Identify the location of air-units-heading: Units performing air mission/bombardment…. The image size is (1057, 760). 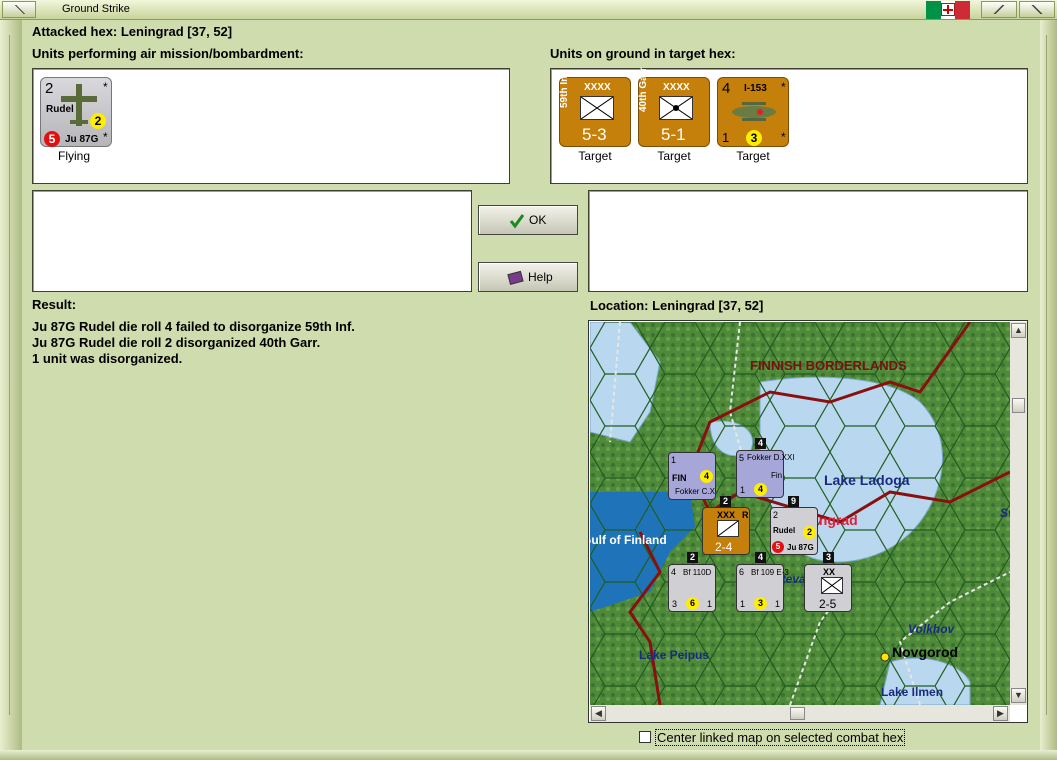
(168, 53).